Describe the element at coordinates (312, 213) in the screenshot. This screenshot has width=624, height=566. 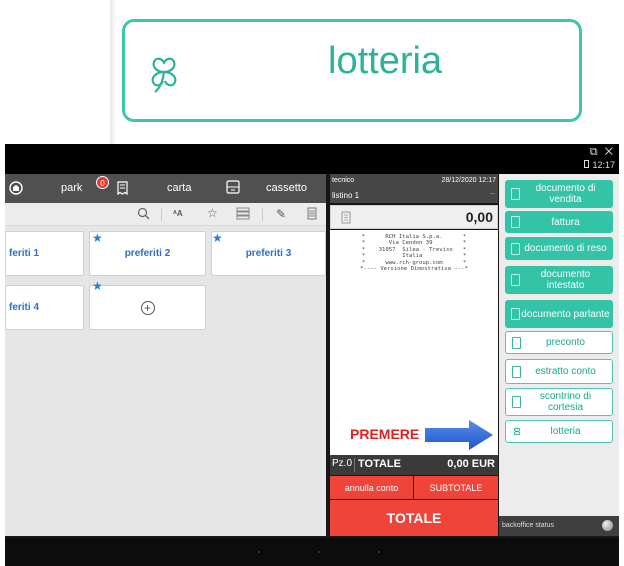
I see `trash-icon` at that location.